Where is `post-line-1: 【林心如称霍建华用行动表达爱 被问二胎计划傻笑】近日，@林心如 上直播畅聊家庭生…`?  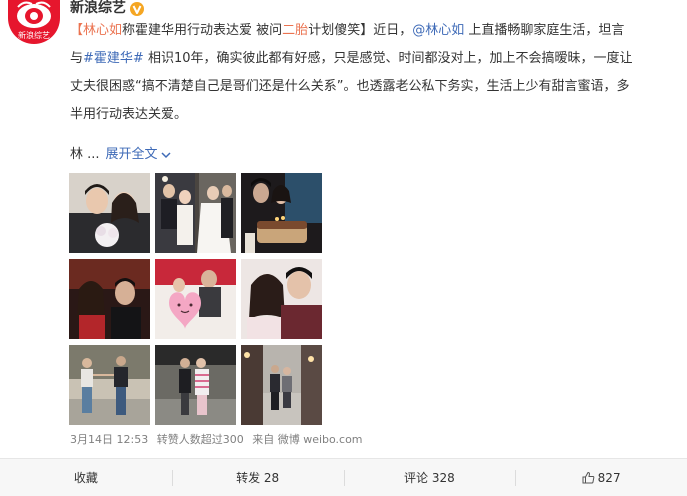
post-line-1: 【林心如称霍建华用行动表达爱 被问二胎计划傻笑】近日，@林心如 上直播畅聊家庭生… is located at coordinates (373, 31).